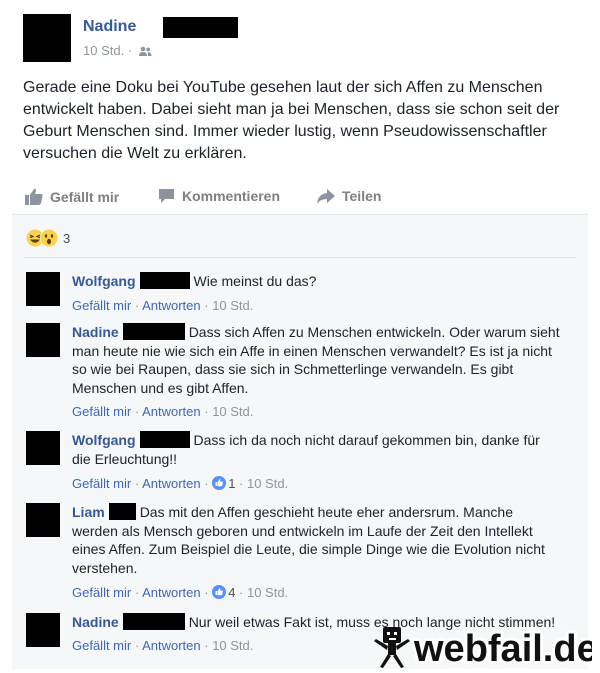  I want to click on post-action-bar: Gefällt mir Kommentieren Teilen, so click(300, 197).